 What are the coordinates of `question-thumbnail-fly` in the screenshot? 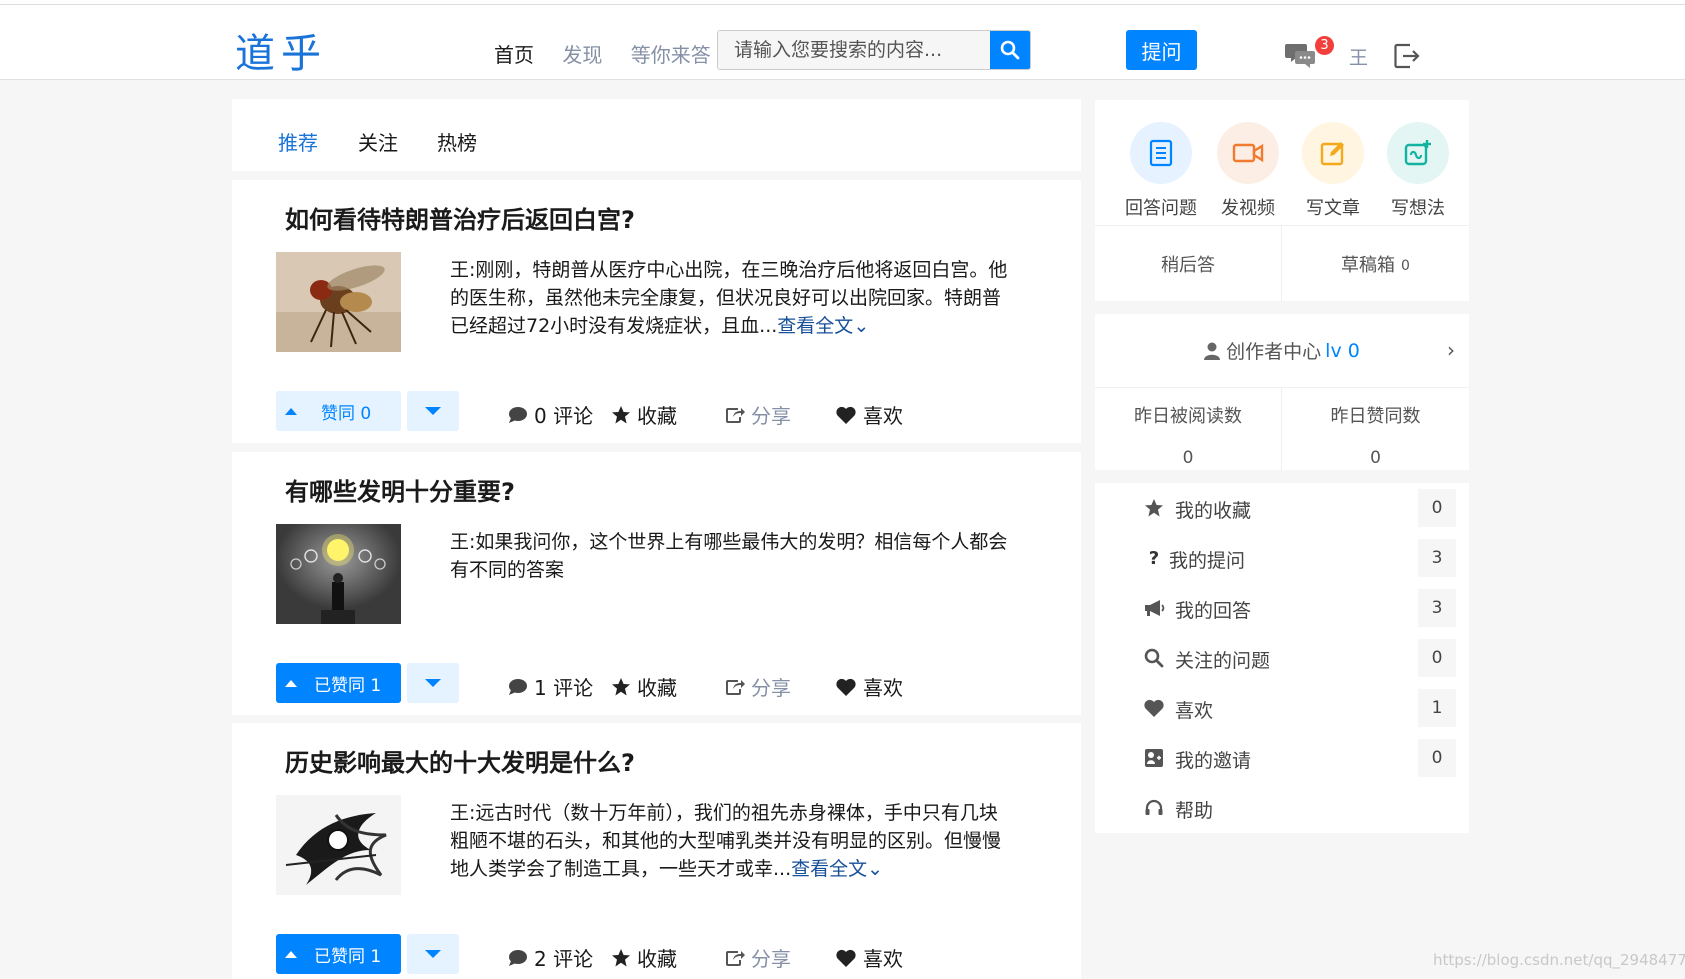 It's located at (338, 302).